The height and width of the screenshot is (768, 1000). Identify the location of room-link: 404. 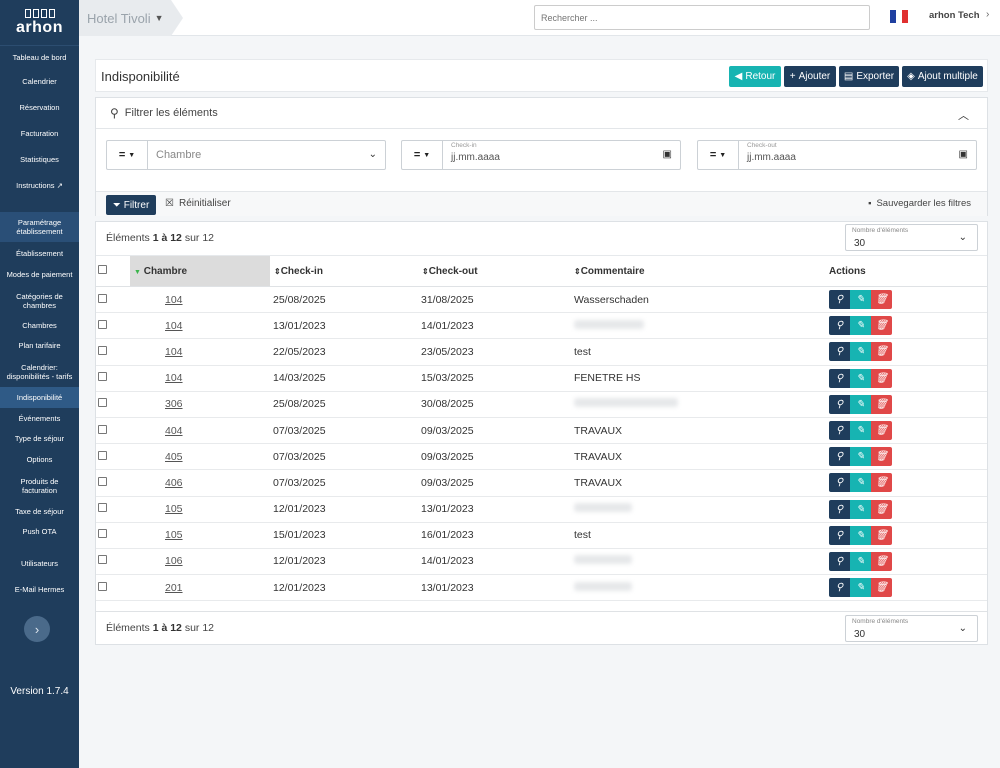
(174, 431).